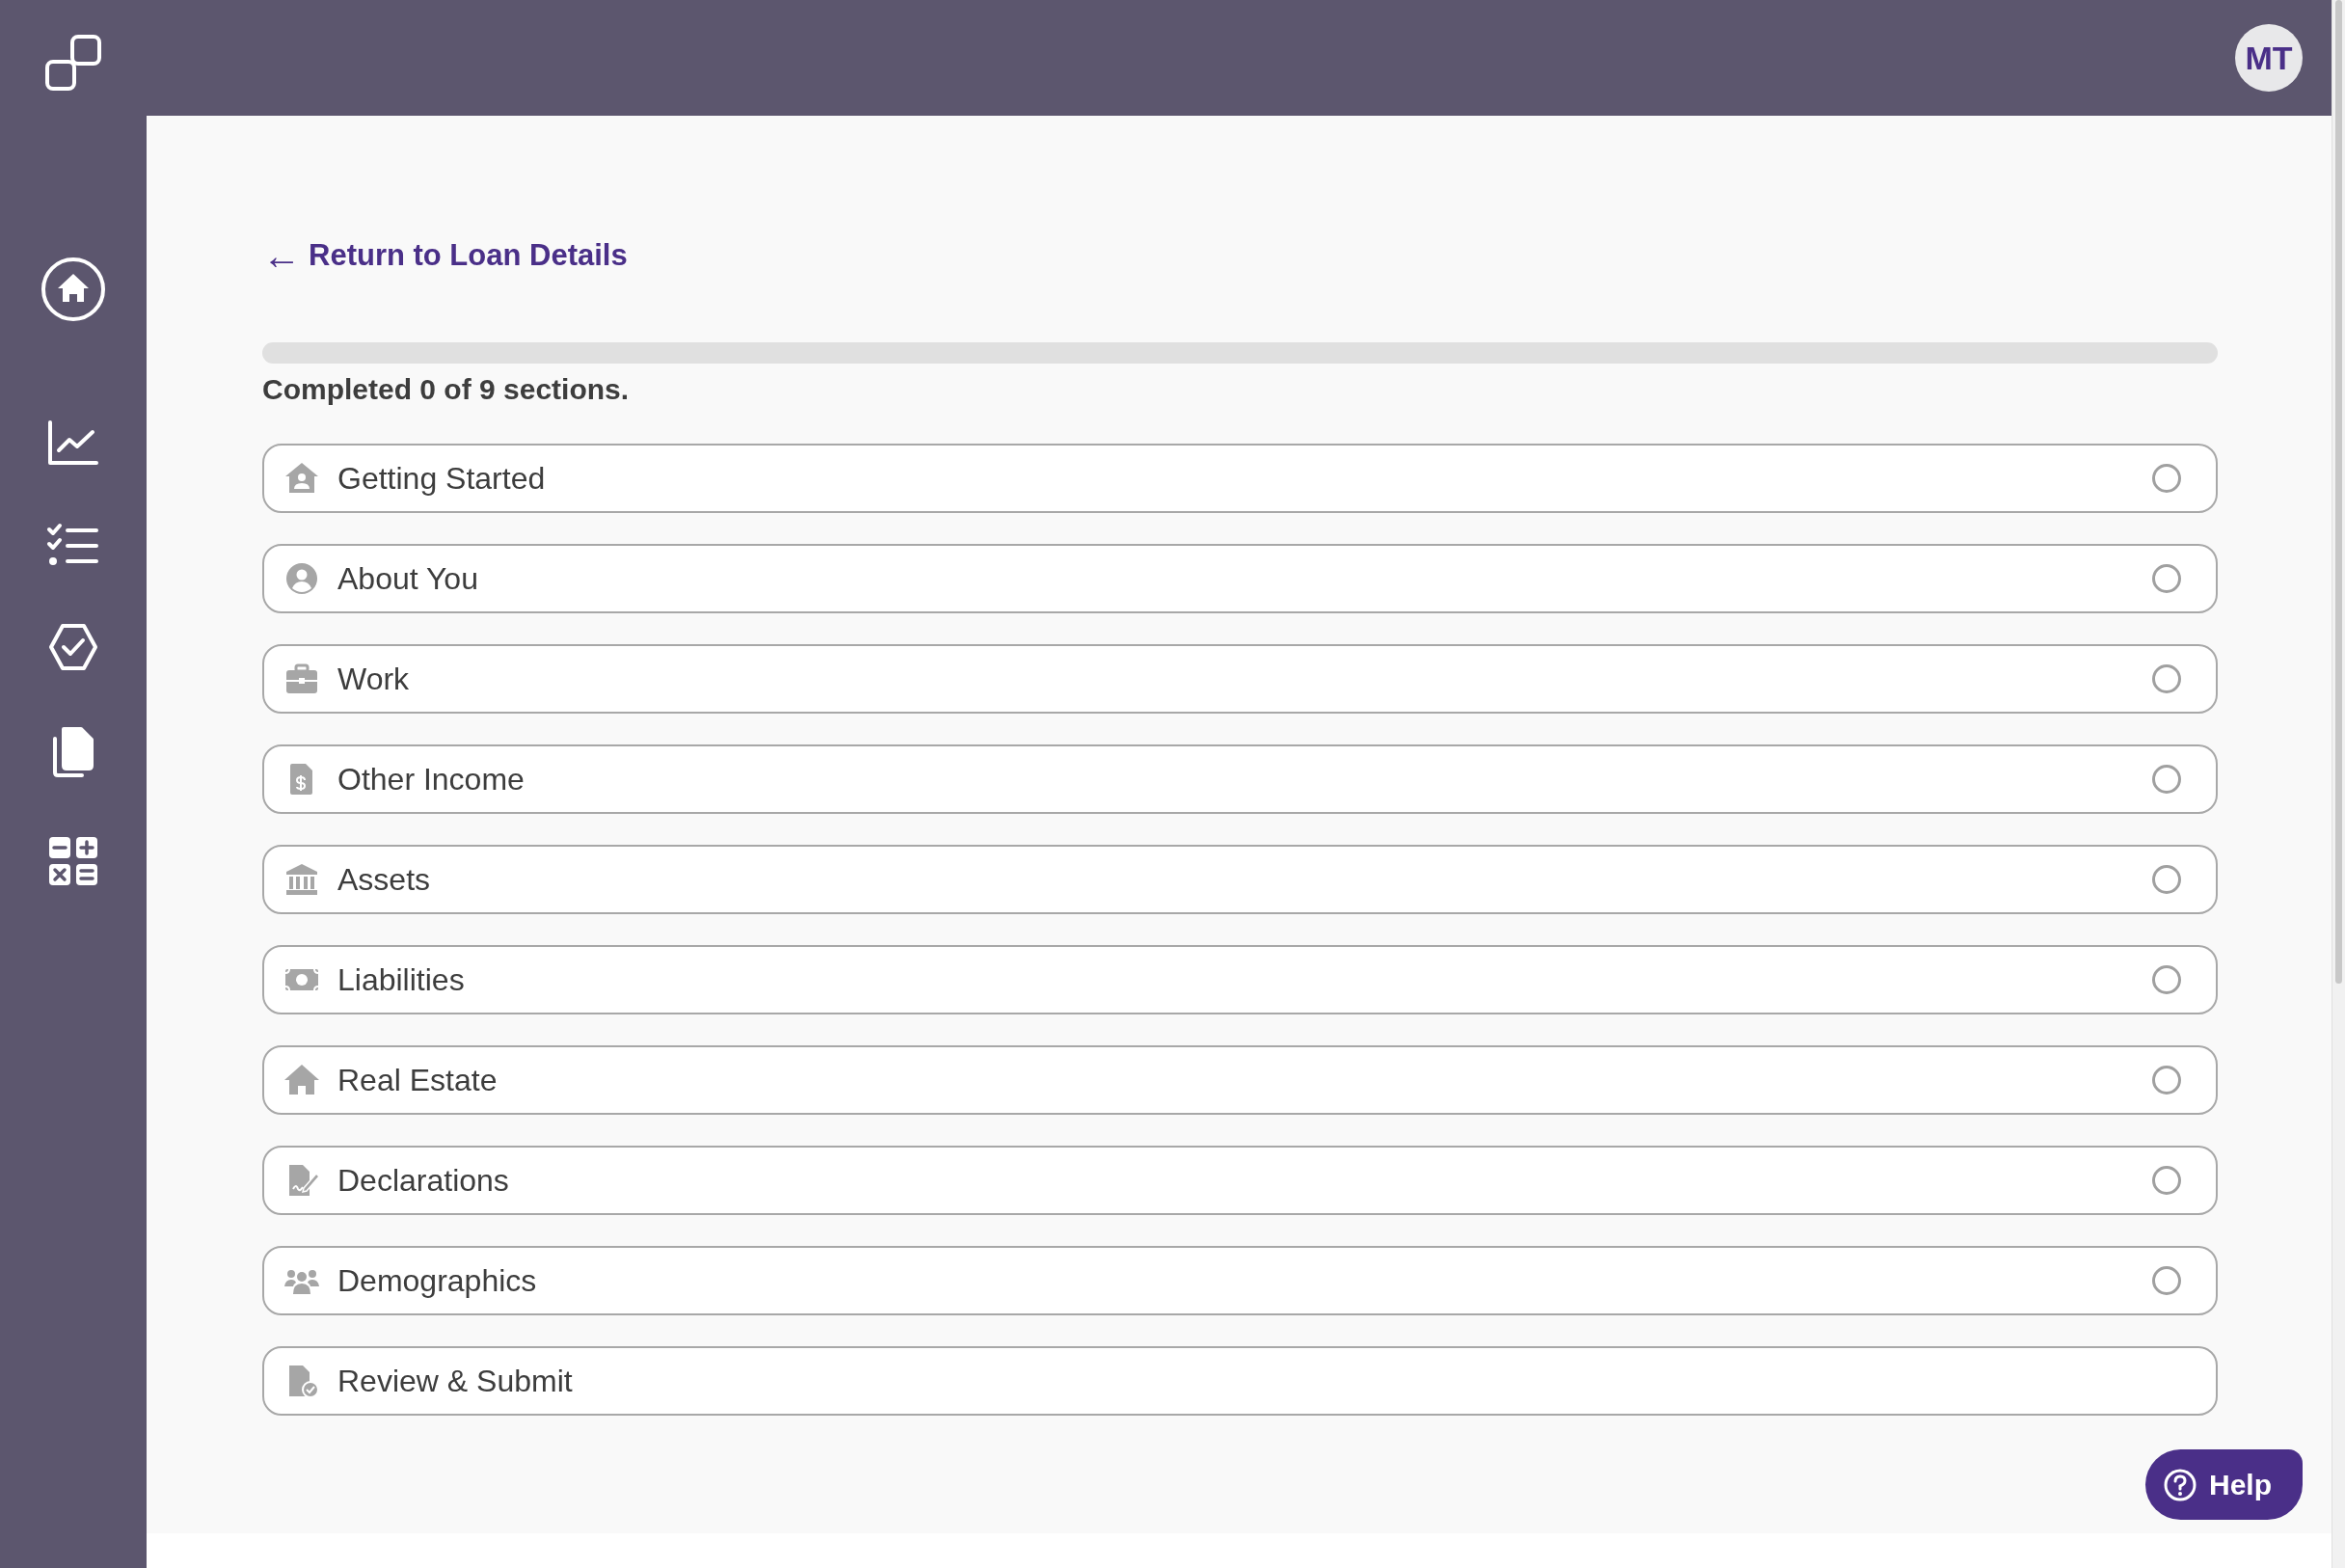 The height and width of the screenshot is (1568, 2345). What do you see at coordinates (2180, 1485) in the screenshot?
I see `help-icon` at bounding box center [2180, 1485].